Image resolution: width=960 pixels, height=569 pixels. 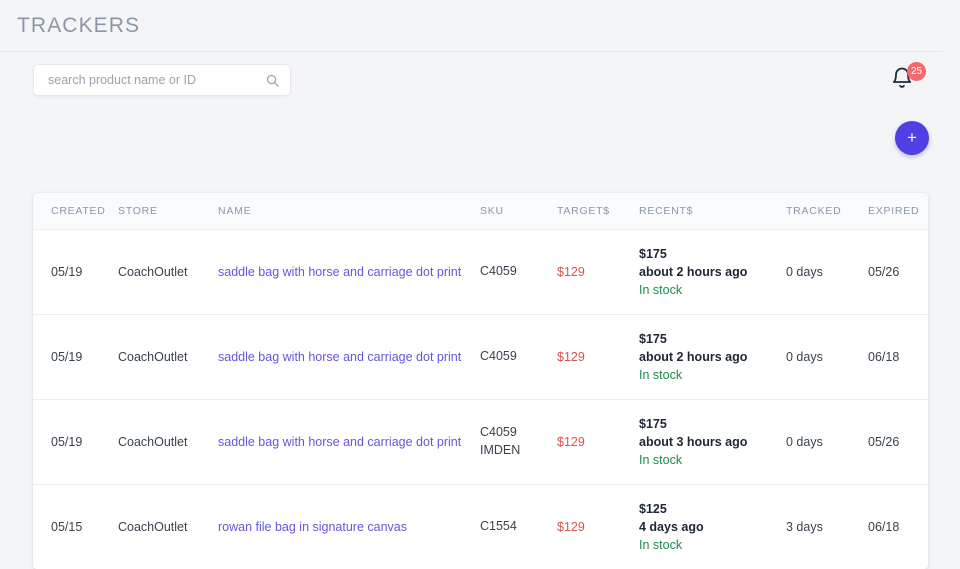 What do you see at coordinates (498, 526) in the screenshot?
I see `sku-line-1: C1554` at bounding box center [498, 526].